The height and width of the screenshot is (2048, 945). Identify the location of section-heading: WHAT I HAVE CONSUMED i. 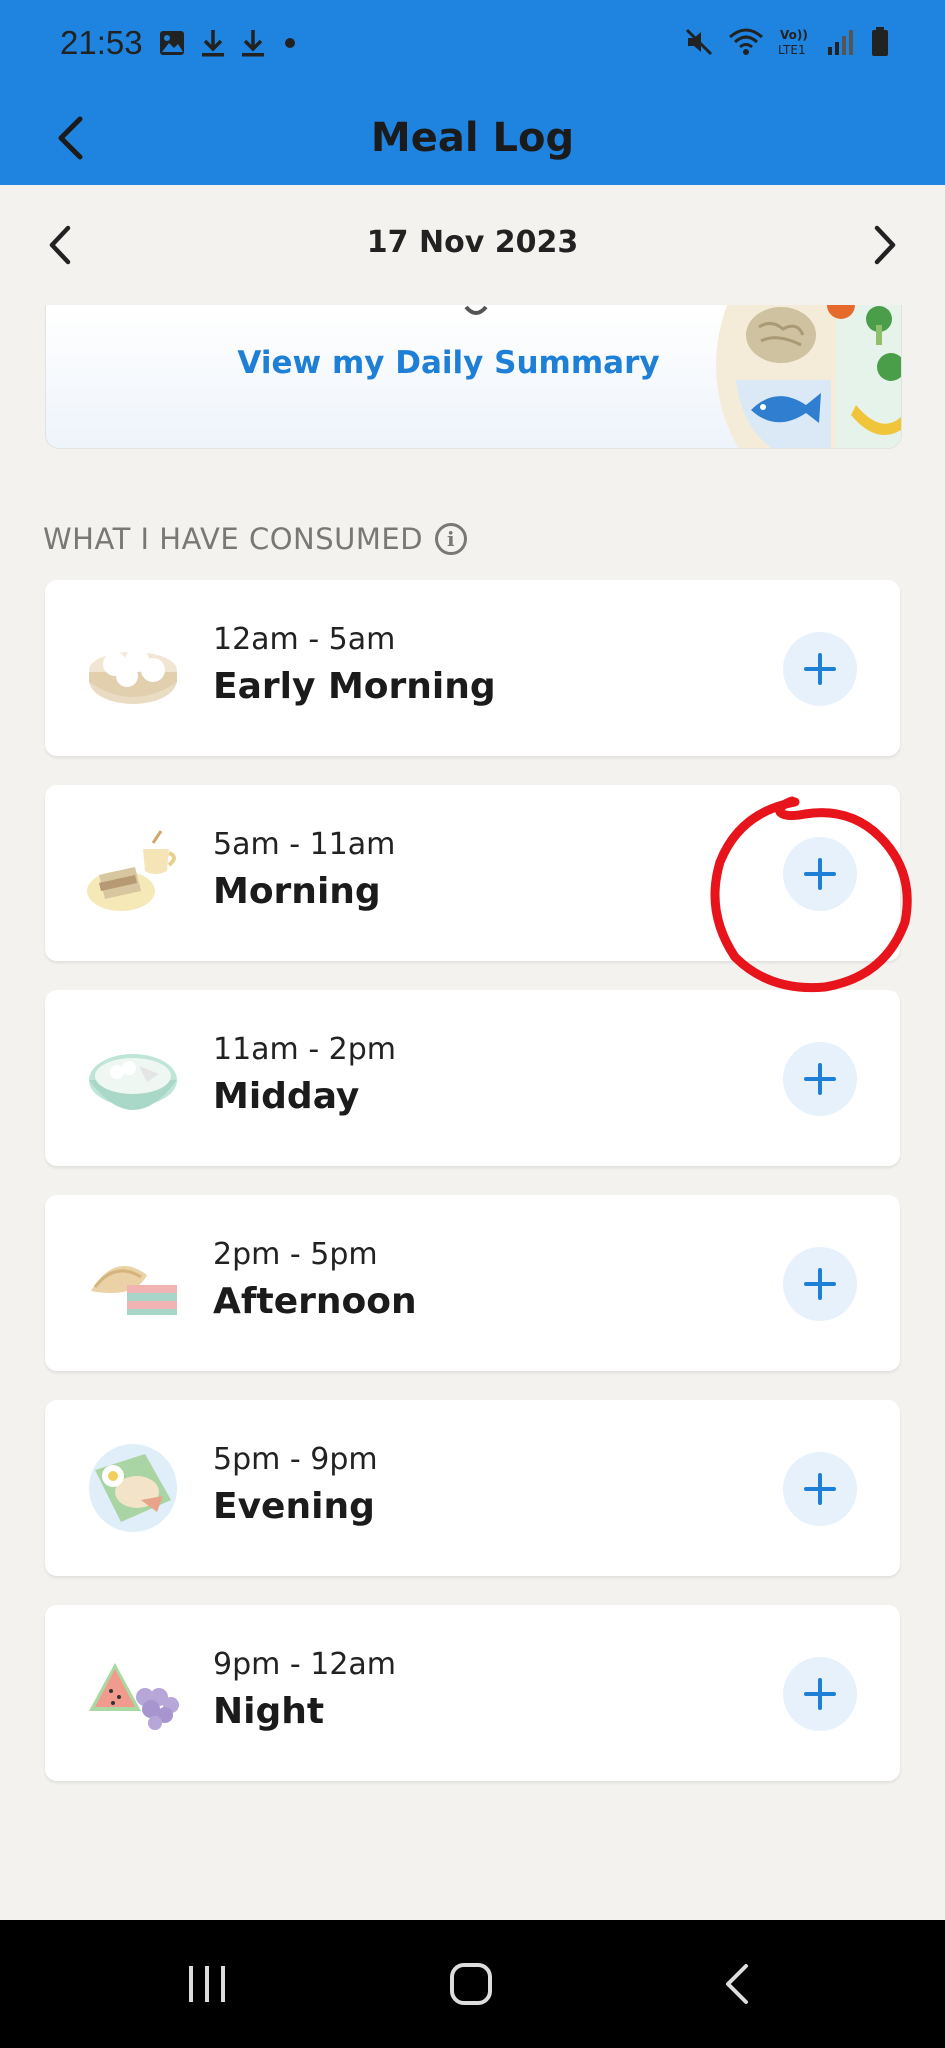
(255, 539).